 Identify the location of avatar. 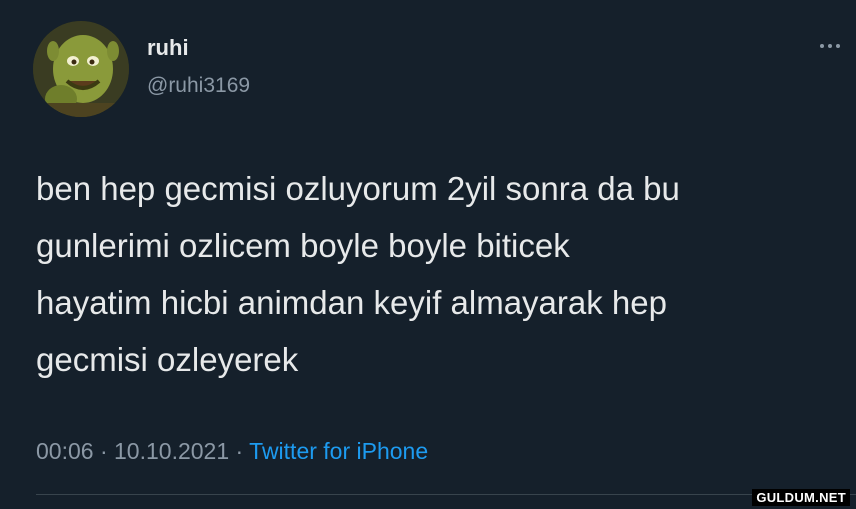
(81, 69).